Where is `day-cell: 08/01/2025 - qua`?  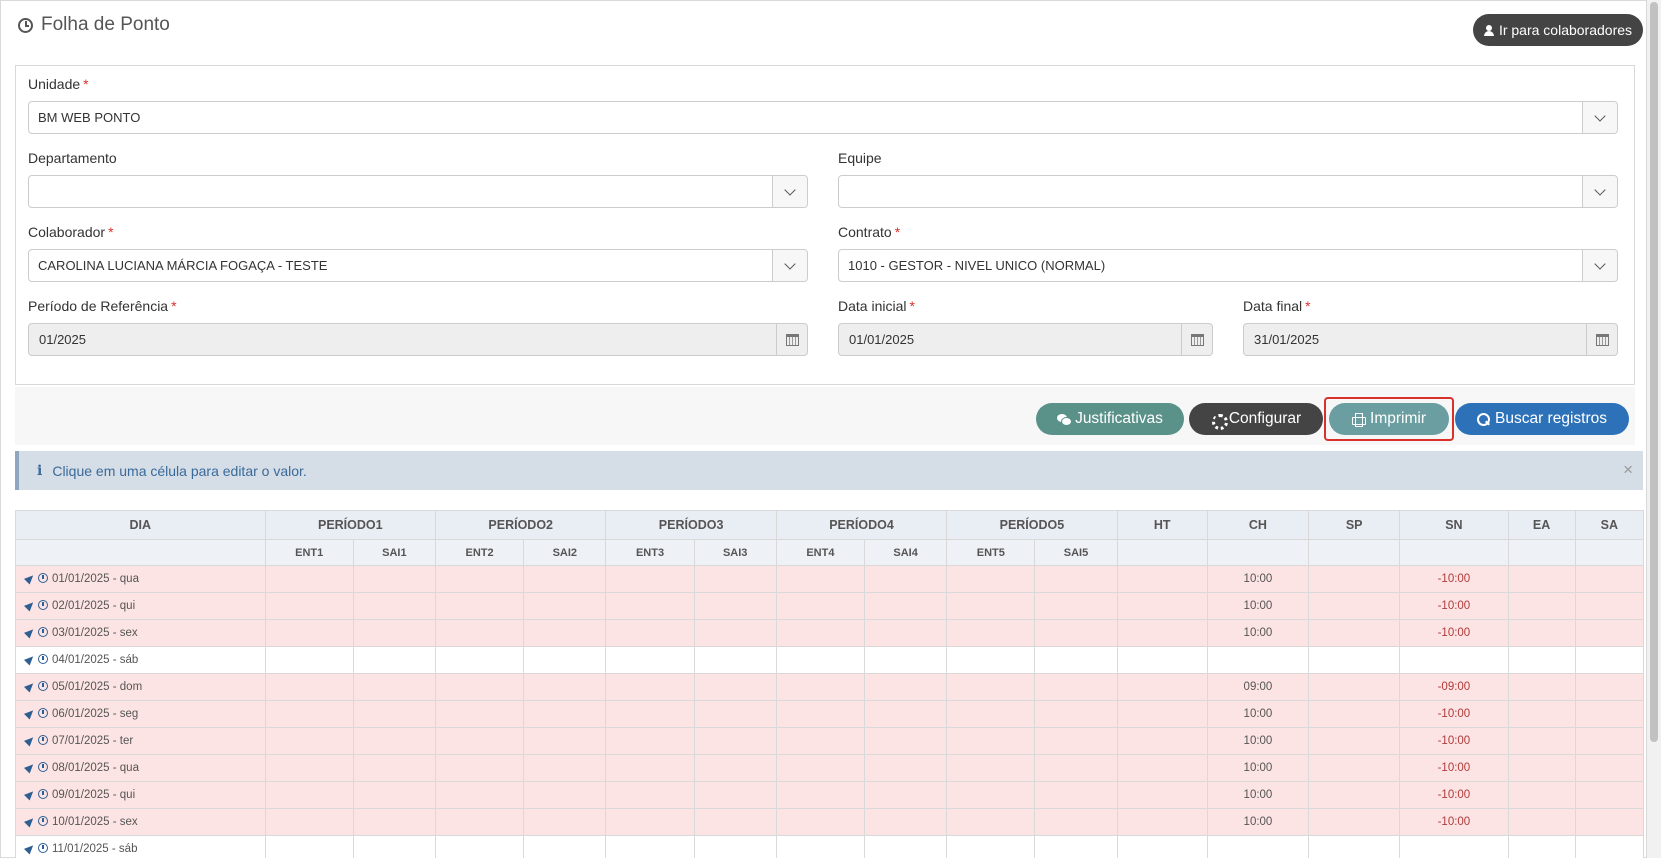 day-cell: 08/01/2025 - qua is located at coordinates (140, 768).